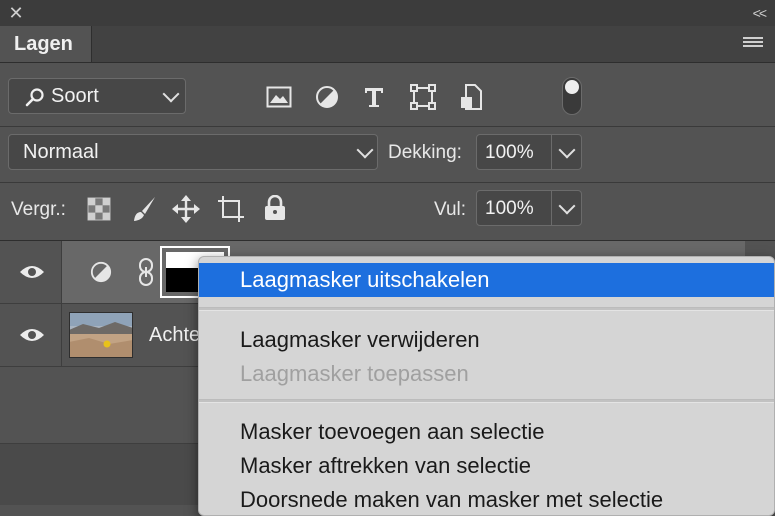 Image resolution: width=775 pixels, height=516 pixels. I want to click on image-filter-icon, so click(279, 97).